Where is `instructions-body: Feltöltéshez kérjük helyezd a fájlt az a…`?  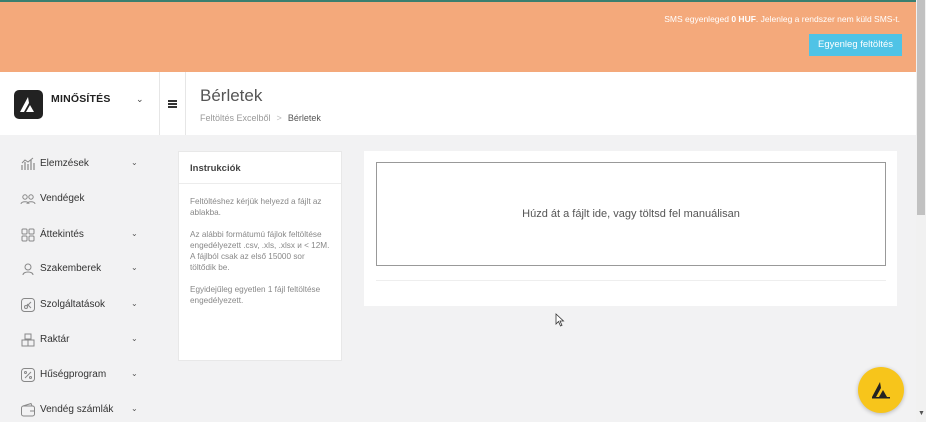 instructions-body: Feltöltéshez kérjük helyezd a fájlt az a… is located at coordinates (260, 245).